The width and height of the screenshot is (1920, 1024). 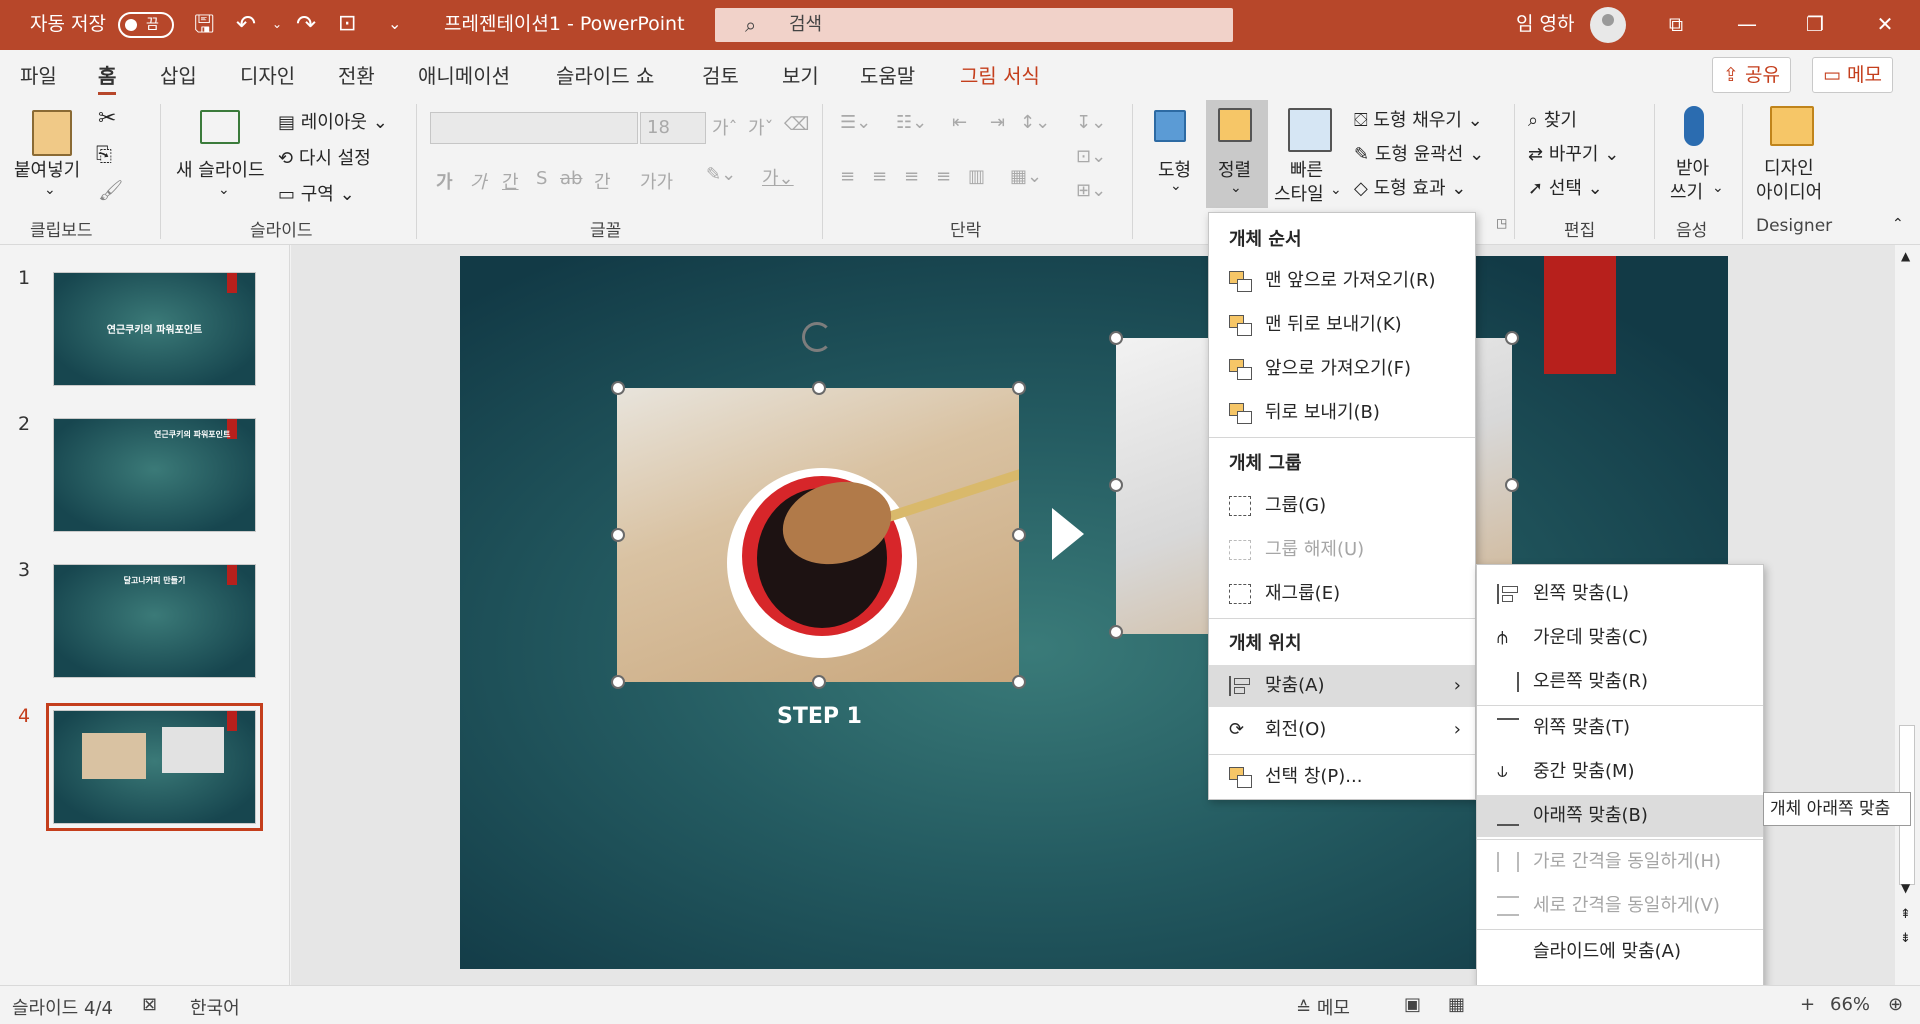 I want to click on bullets-icon: ☰⌄, so click(x=855, y=122).